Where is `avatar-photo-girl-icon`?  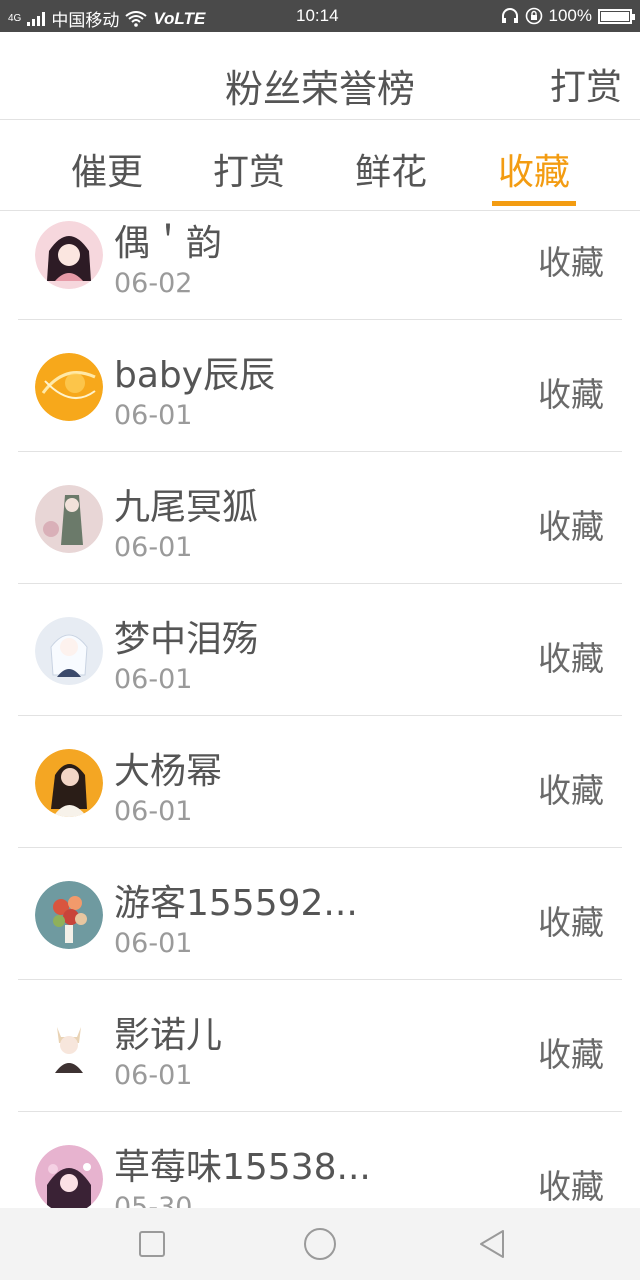 avatar-photo-girl-icon is located at coordinates (69, 783).